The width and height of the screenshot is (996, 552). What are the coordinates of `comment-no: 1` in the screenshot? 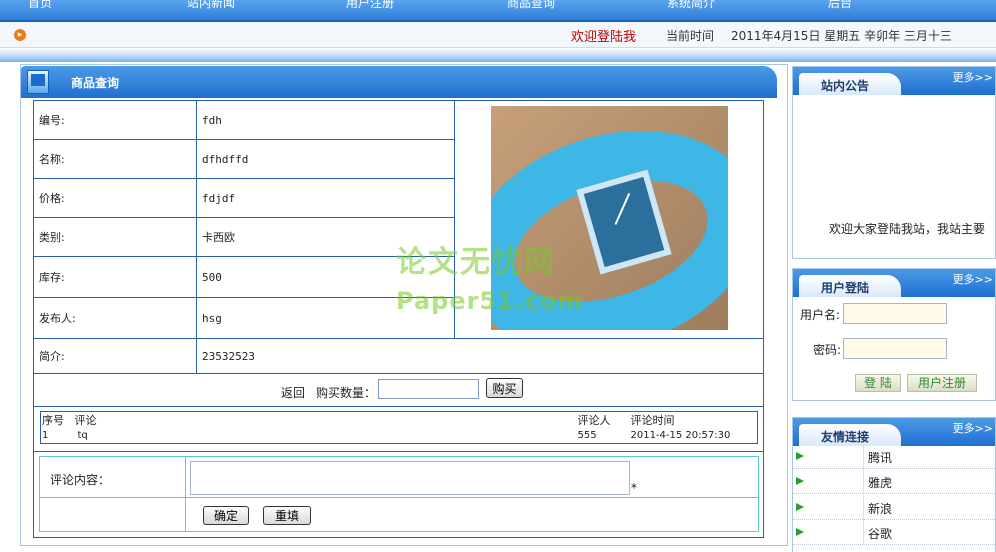 It's located at (45, 435).